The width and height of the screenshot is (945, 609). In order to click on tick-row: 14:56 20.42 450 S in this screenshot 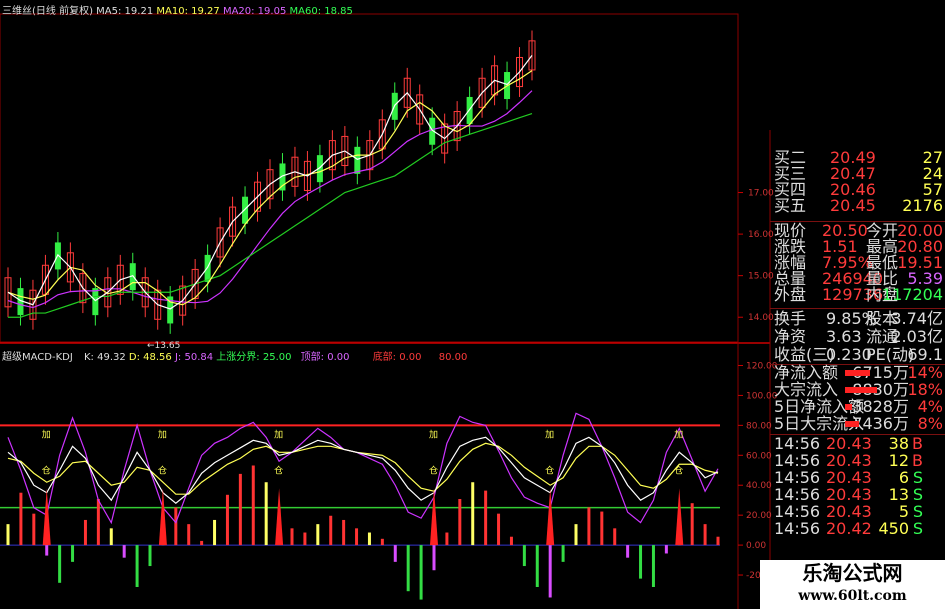, I will do `click(857, 528)`.